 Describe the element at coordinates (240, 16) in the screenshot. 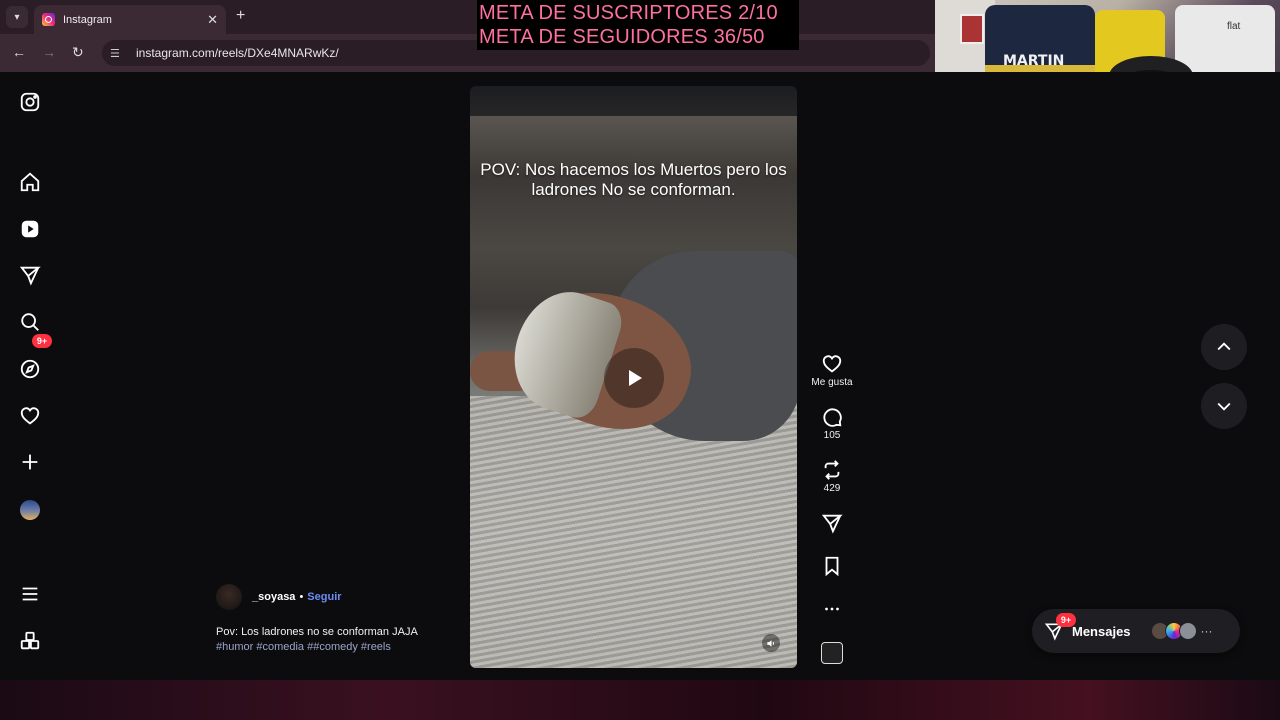

I see `new-tab-icon: +` at that location.